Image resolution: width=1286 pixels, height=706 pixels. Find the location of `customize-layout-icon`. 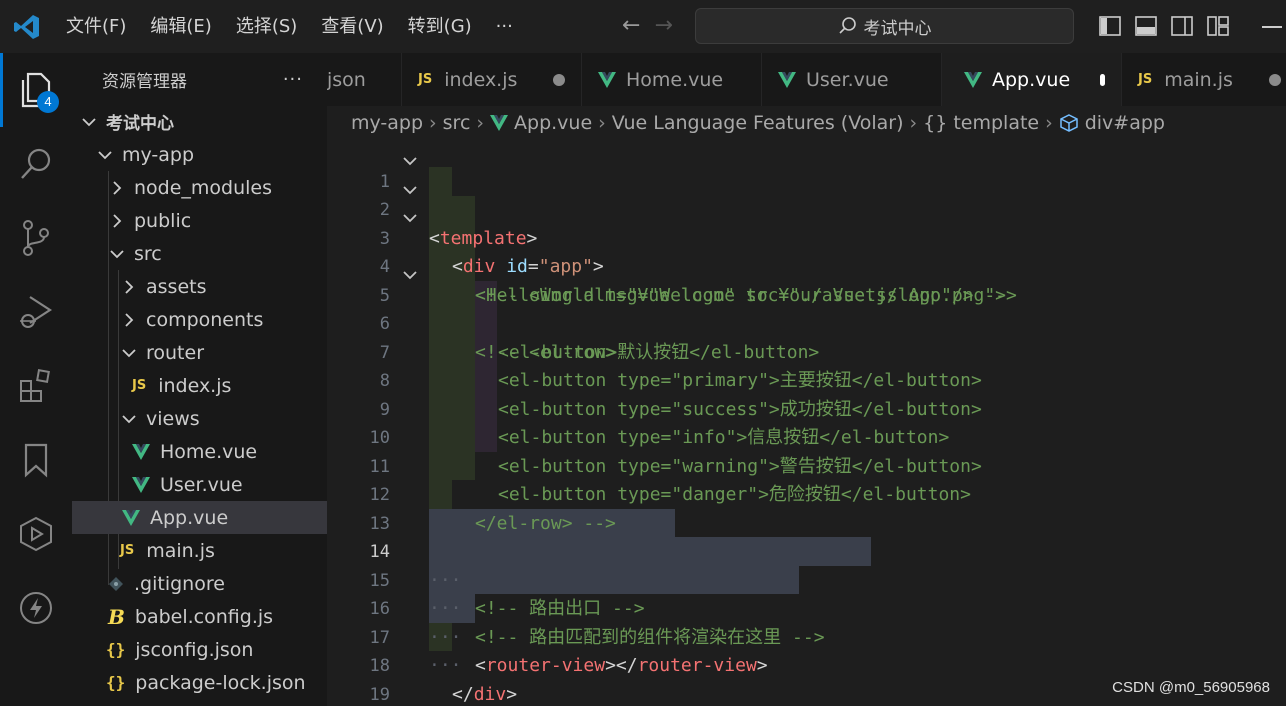

customize-layout-icon is located at coordinates (1218, 26).